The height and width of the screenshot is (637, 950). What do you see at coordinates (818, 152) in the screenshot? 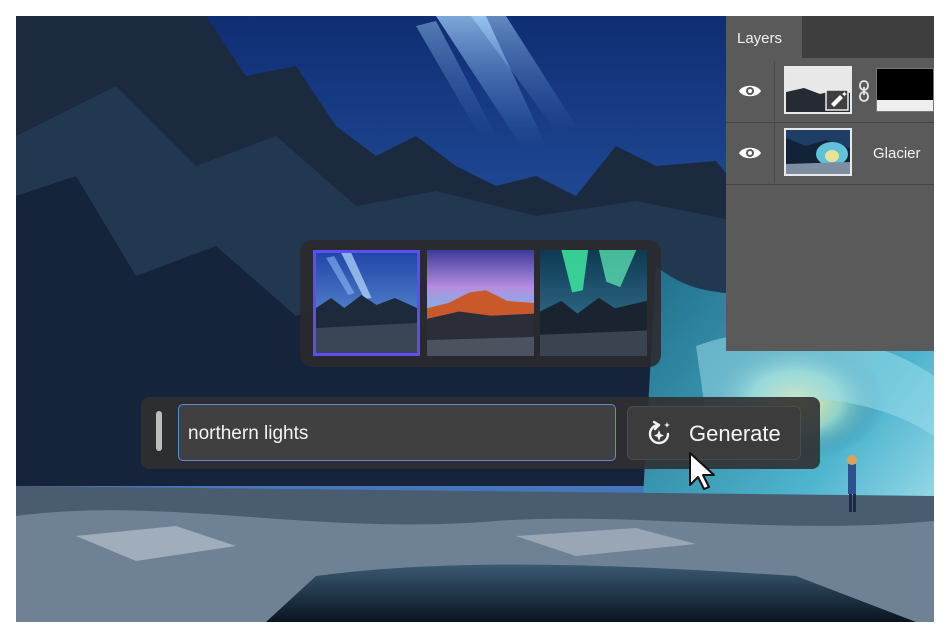
I see `layer-thumbnail-glacier` at bounding box center [818, 152].